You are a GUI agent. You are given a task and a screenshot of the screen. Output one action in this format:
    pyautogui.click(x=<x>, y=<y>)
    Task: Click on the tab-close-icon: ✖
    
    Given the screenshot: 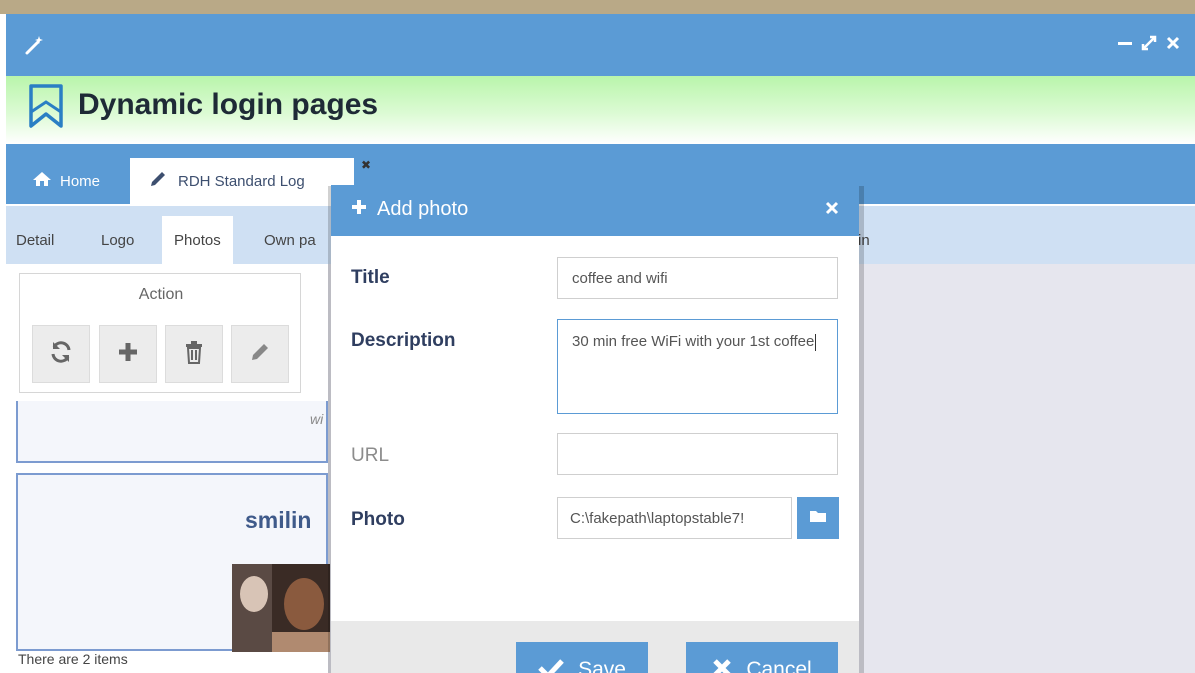 What is the action you would take?
    pyautogui.click(x=366, y=165)
    